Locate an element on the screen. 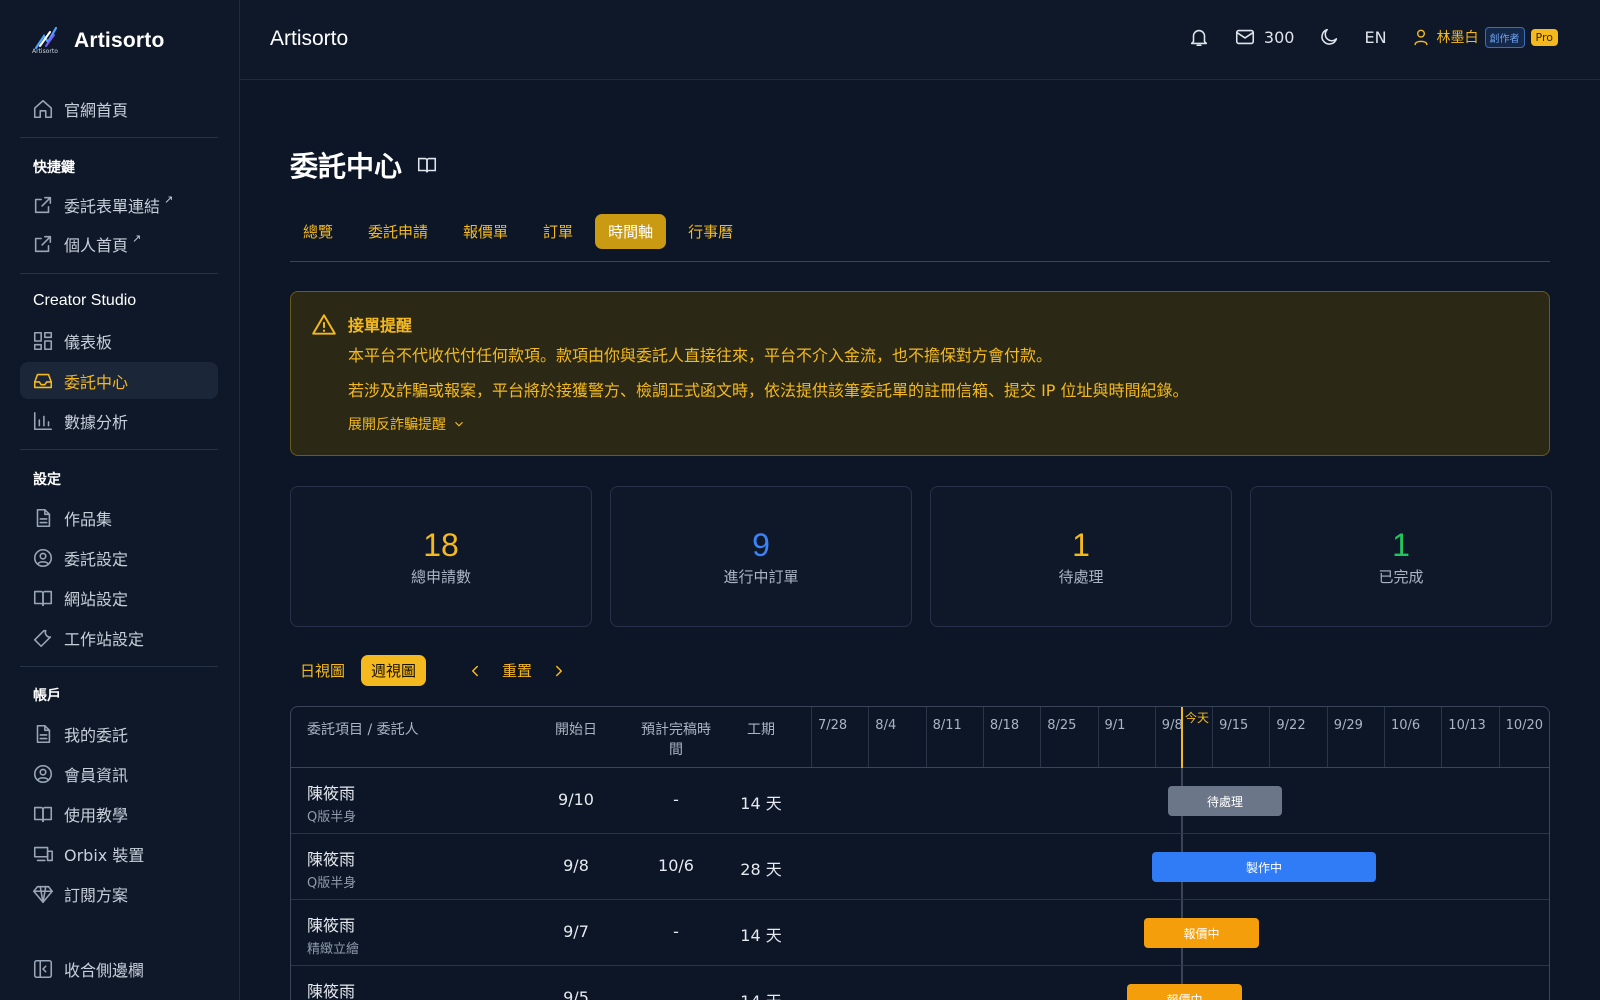  sidebar-section-account: 帳戶 is located at coordinates (47, 696).